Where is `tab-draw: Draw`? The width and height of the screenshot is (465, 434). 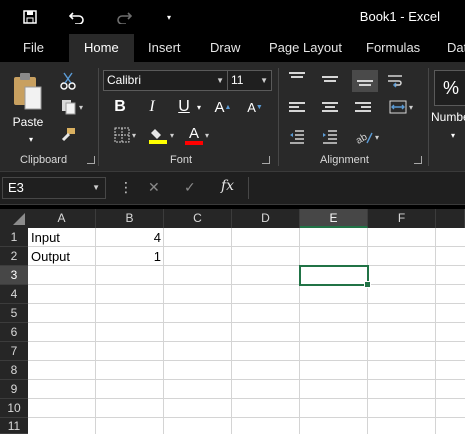
tab-draw: Draw is located at coordinates (225, 48).